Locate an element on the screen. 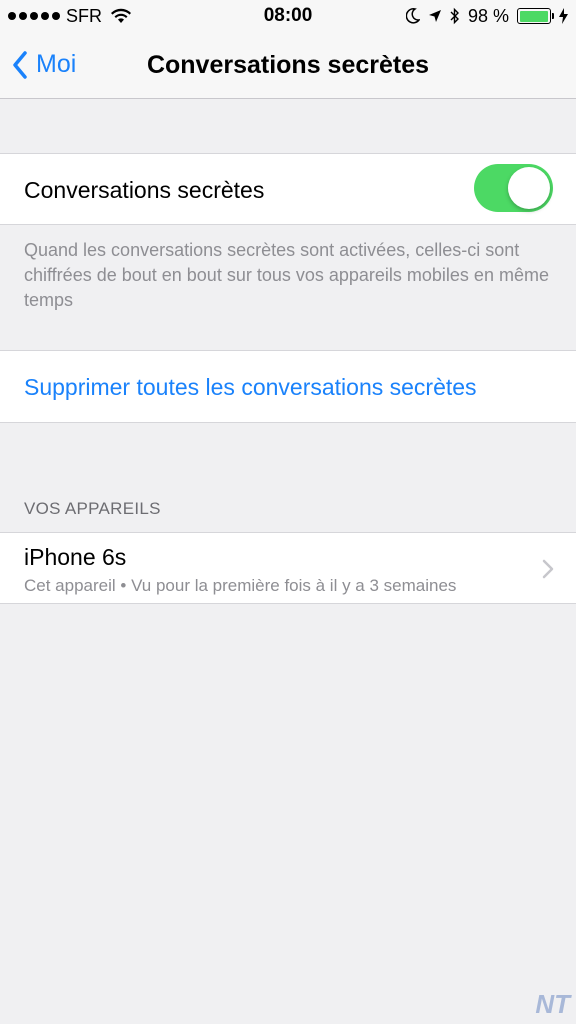  bluetooth-icon is located at coordinates (454, 16).